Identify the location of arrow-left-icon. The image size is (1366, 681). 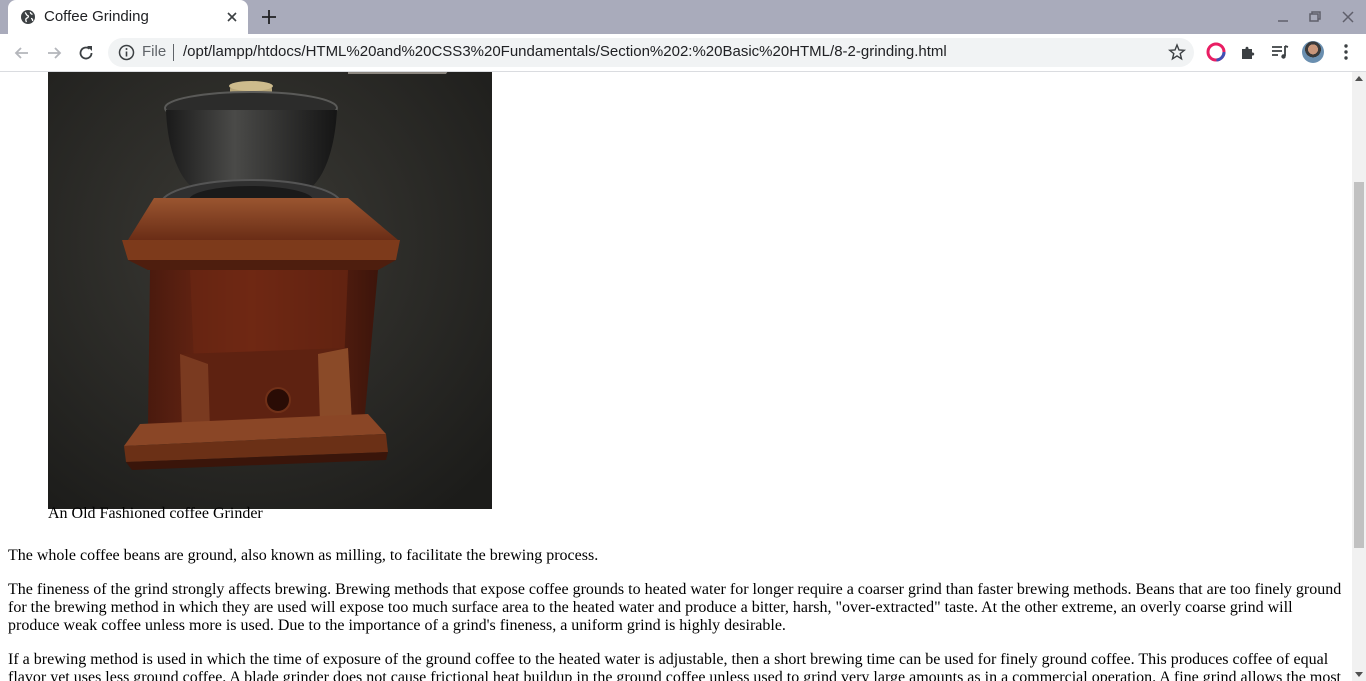
(22, 53).